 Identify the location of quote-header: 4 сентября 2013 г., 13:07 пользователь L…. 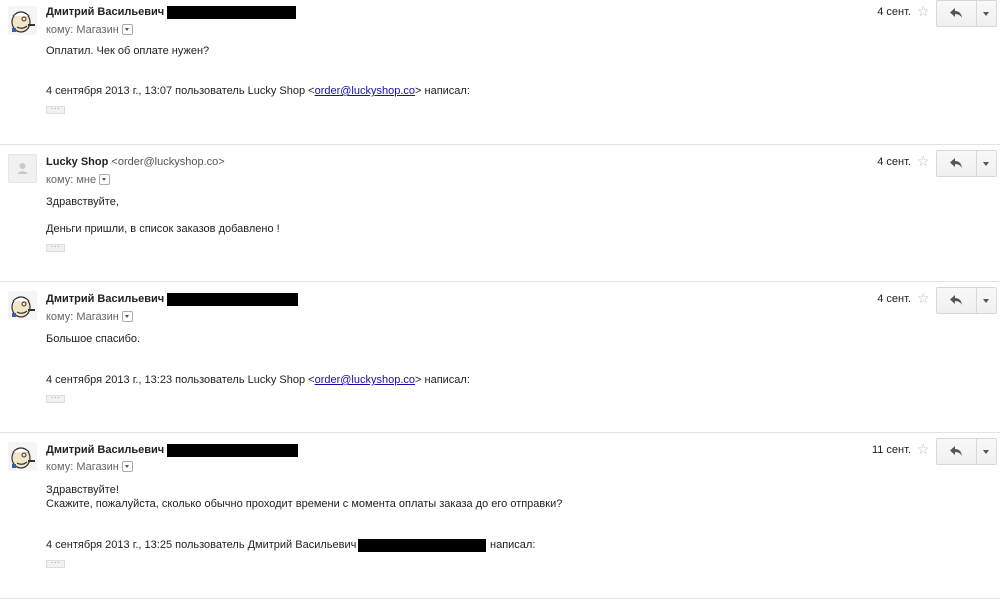
(258, 91).